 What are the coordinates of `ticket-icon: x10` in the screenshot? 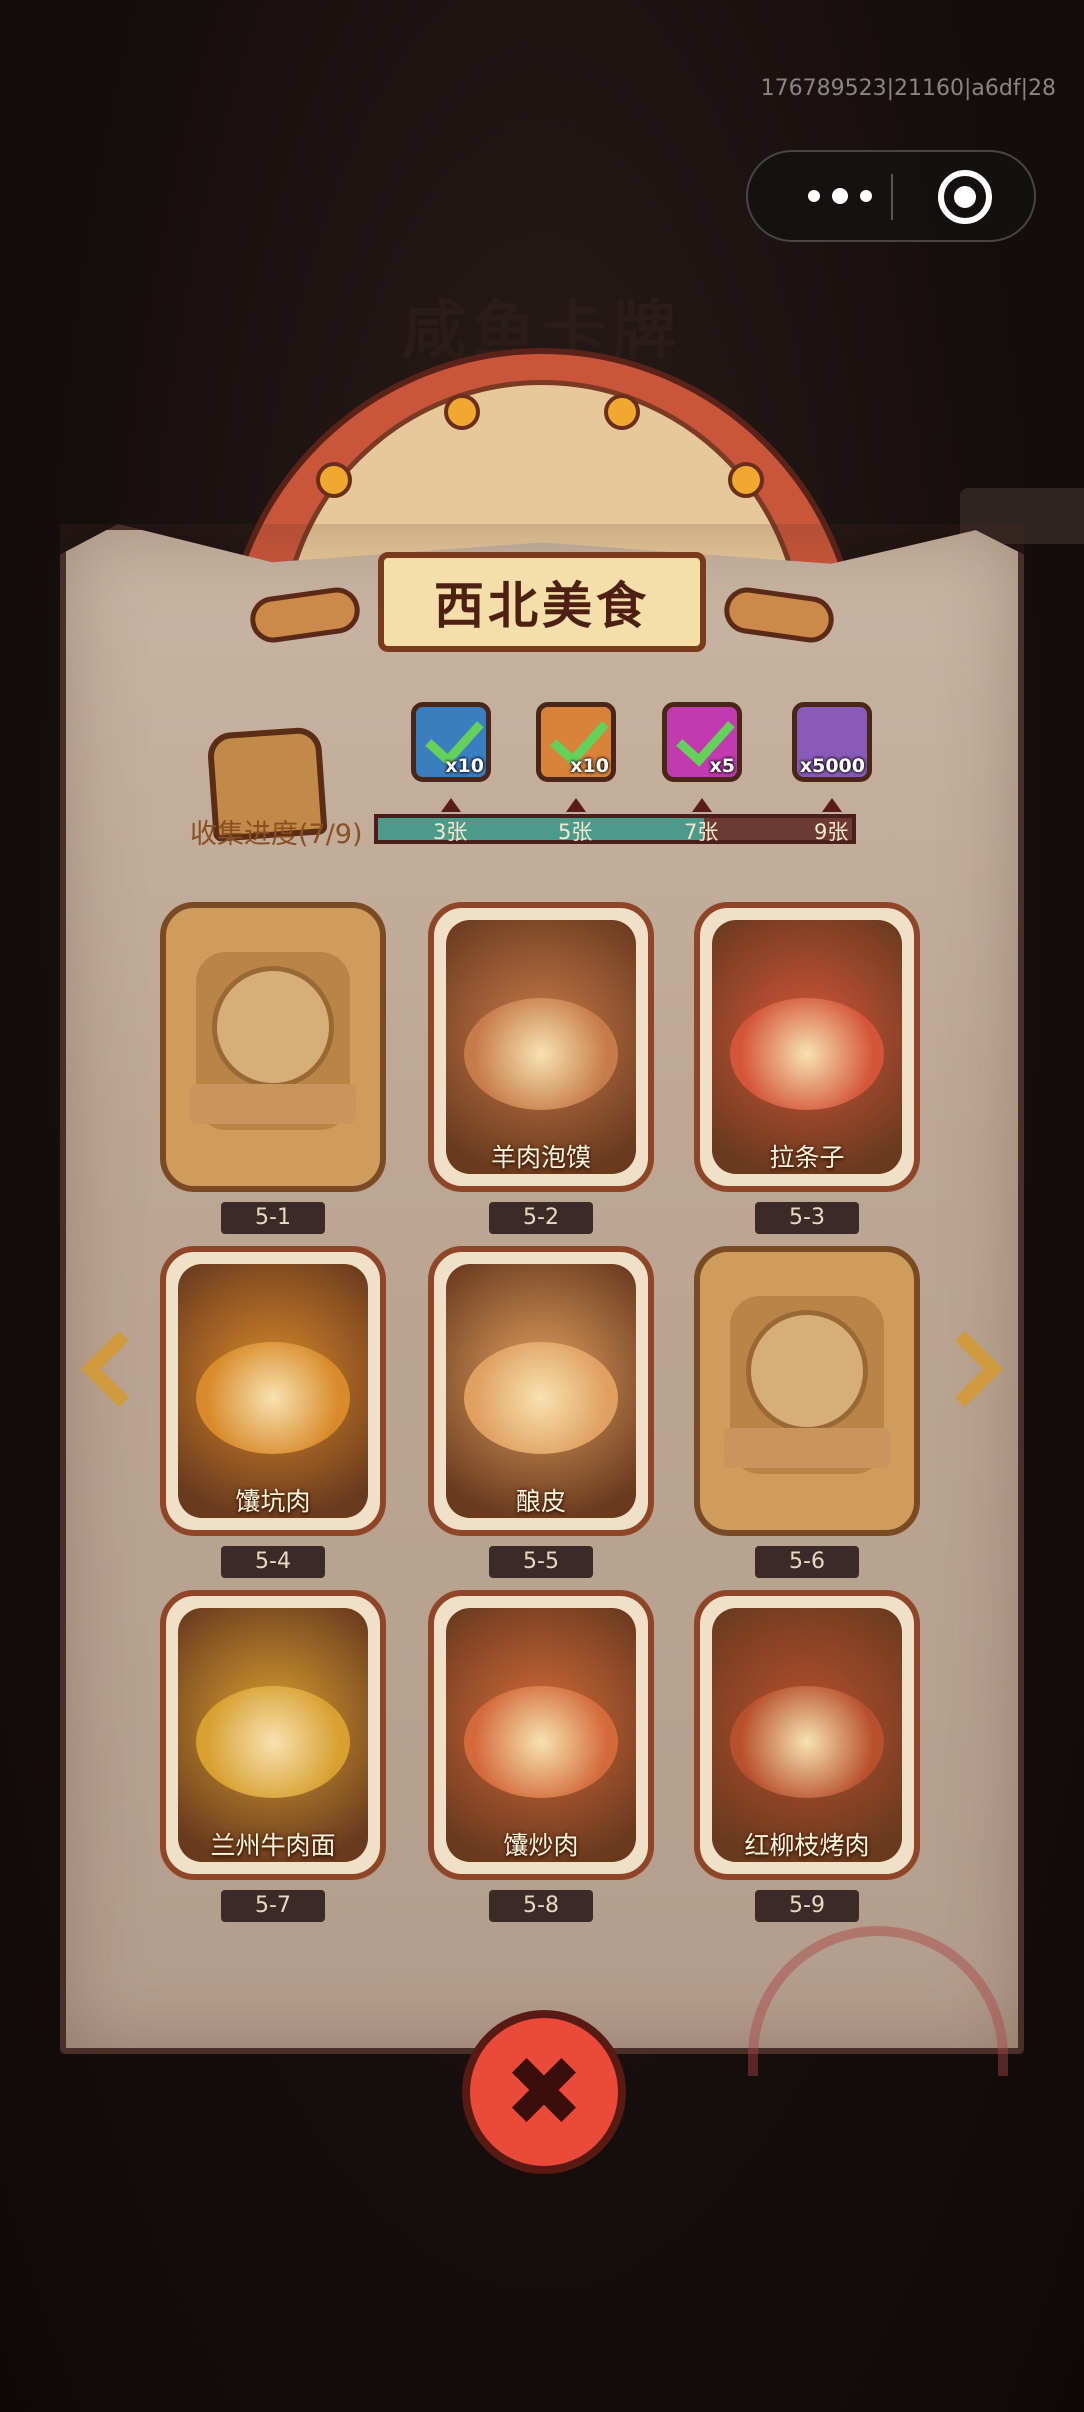 It's located at (576, 742).